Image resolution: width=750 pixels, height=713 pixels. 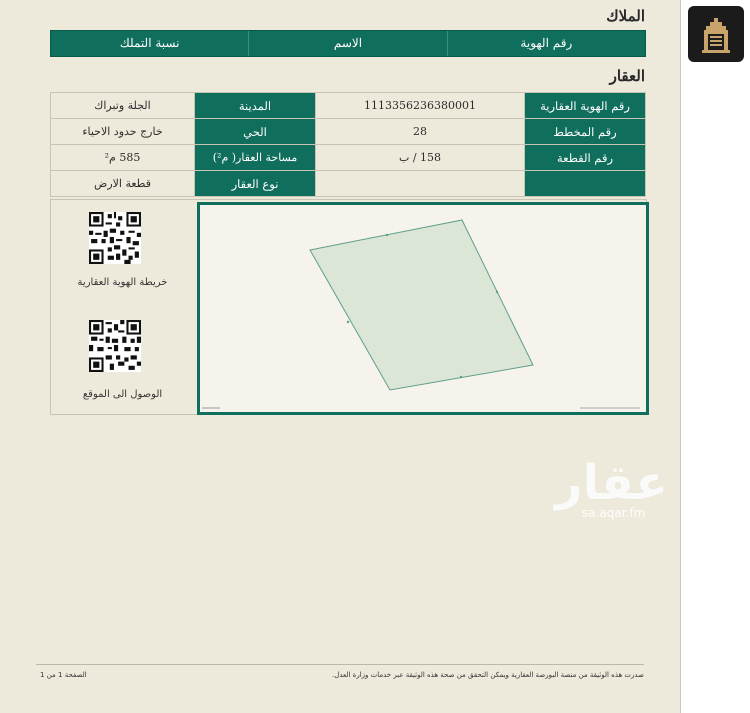 I want to click on owner-id-column: رقم الهوية, so click(x=545, y=43).